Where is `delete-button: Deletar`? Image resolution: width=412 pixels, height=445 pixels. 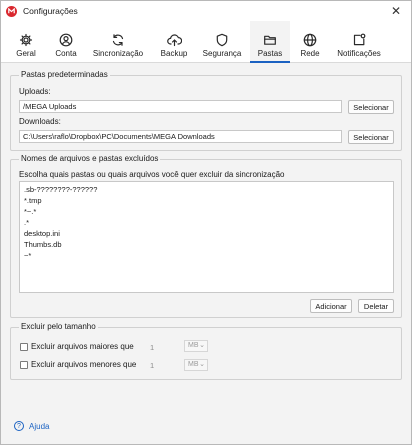
delete-button: Deletar is located at coordinates (376, 306).